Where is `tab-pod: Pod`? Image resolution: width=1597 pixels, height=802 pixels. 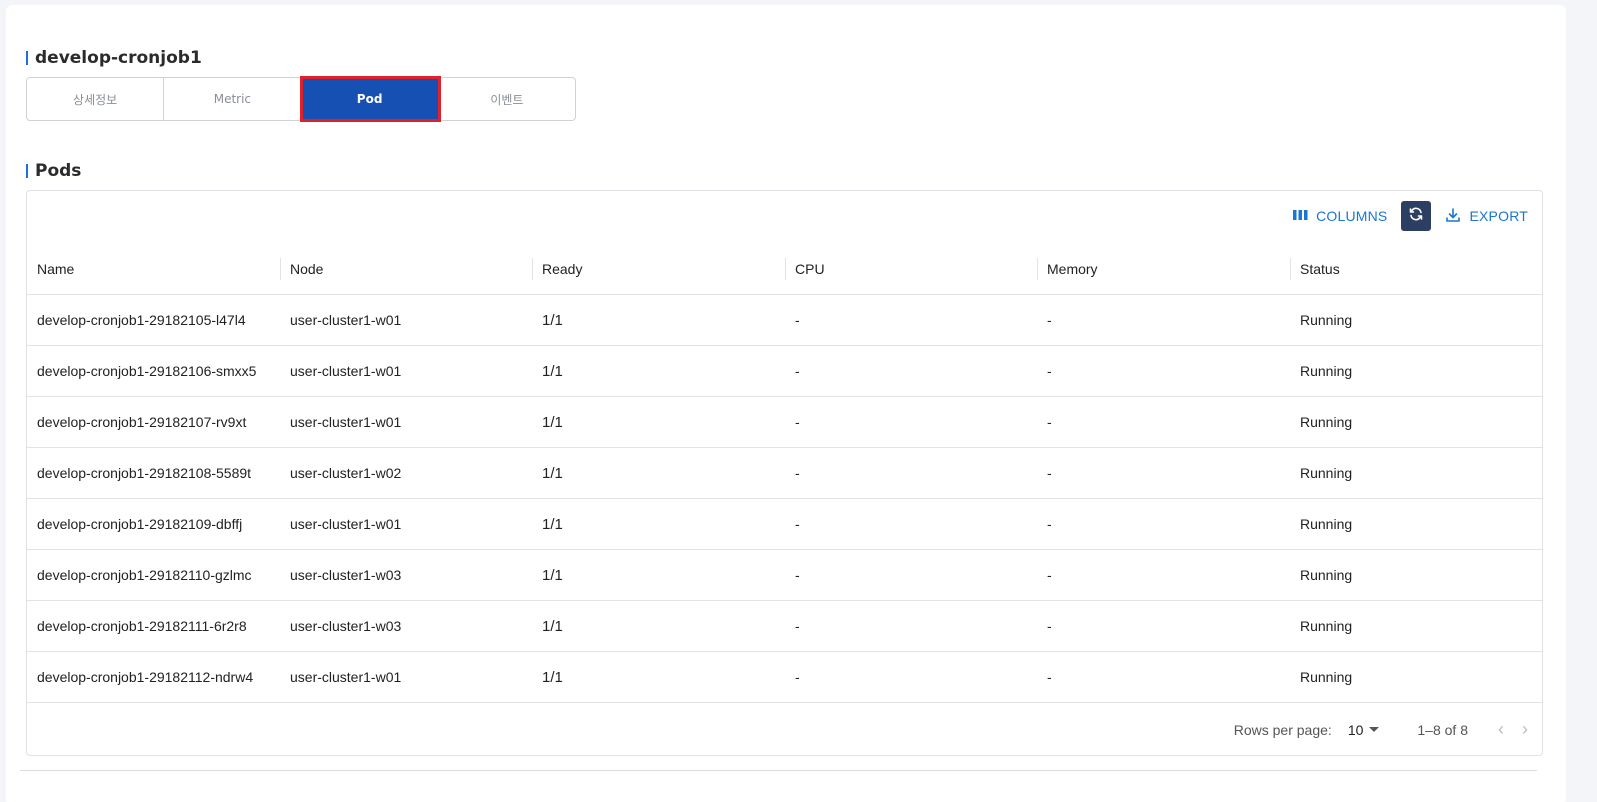
tab-pod: Pod is located at coordinates (370, 99).